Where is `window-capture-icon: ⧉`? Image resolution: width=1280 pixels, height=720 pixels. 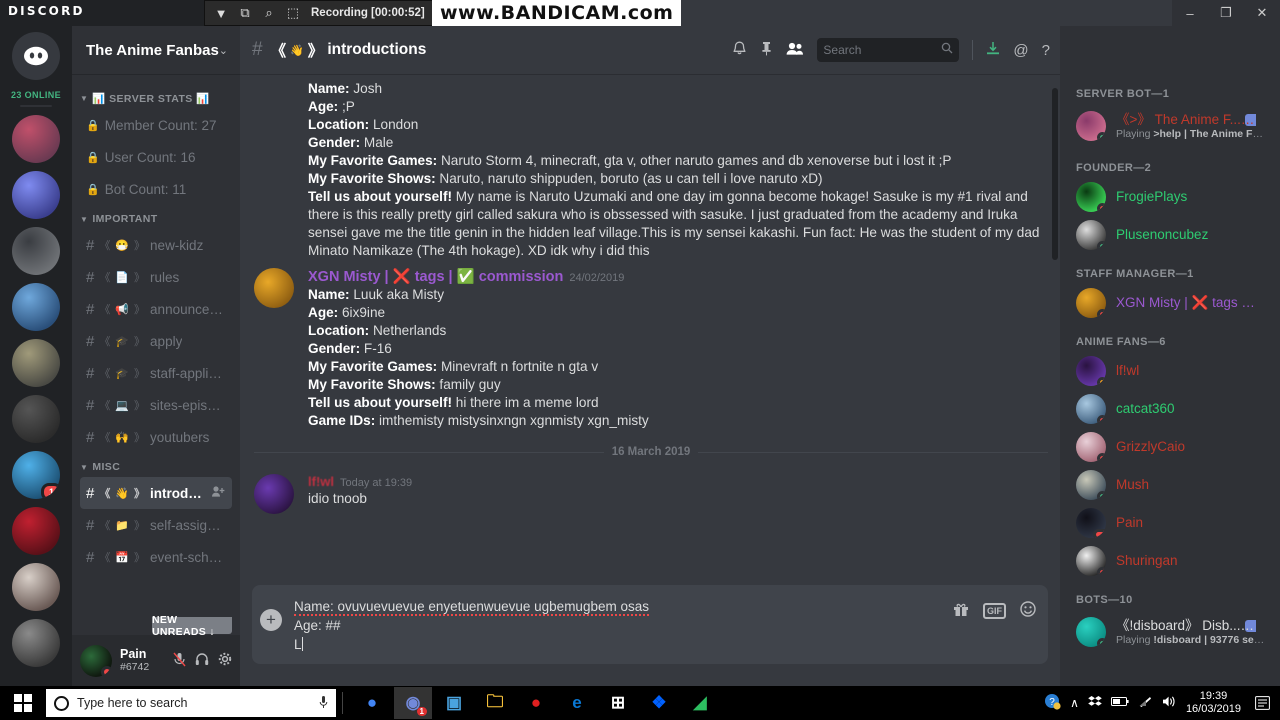 window-capture-icon: ⧉ is located at coordinates (245, 13).